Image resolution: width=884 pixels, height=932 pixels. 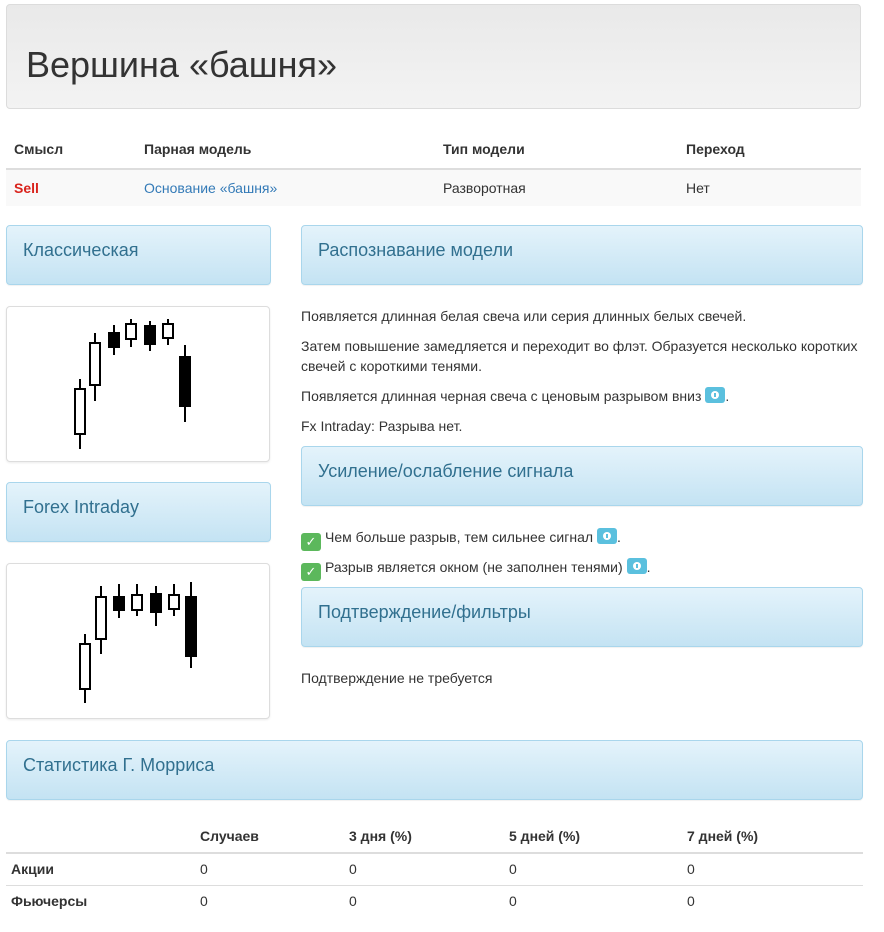 I want to click on table-row: Акции 0 0 0 0, so click(x=434, y=870).